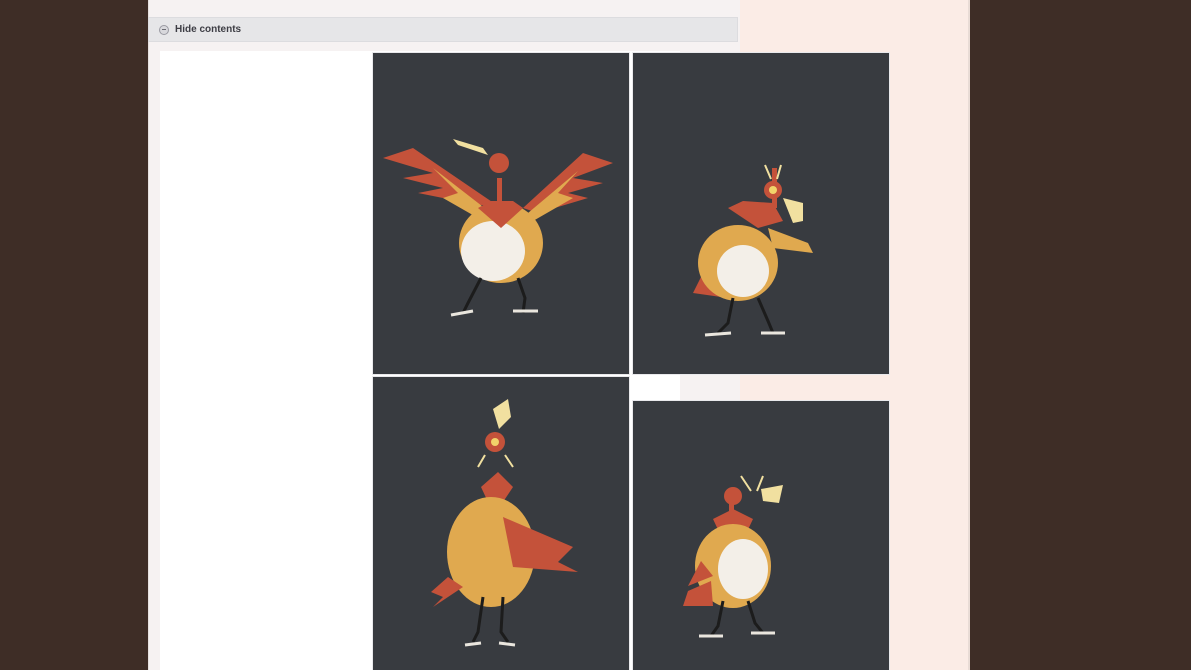 The height and width of the screenshot is (670, 1191). Describe the element at coordinates (208, 29) in the screenshot. I see `spoiler-toggle-label: Hide contents` at that location.